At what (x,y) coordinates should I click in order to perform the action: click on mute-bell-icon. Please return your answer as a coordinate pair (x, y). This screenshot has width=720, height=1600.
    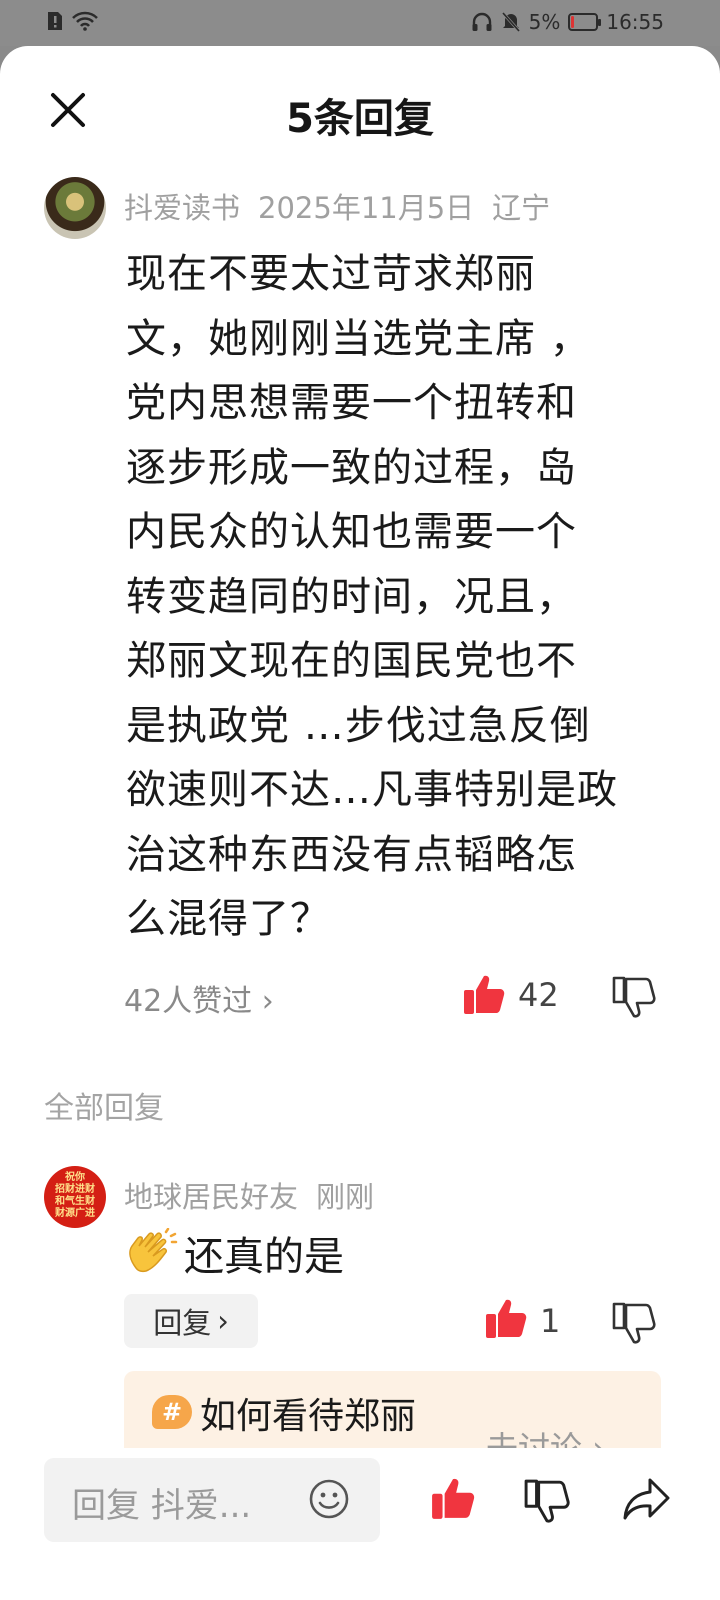
    Looking at the image, I should click on (510, 22).